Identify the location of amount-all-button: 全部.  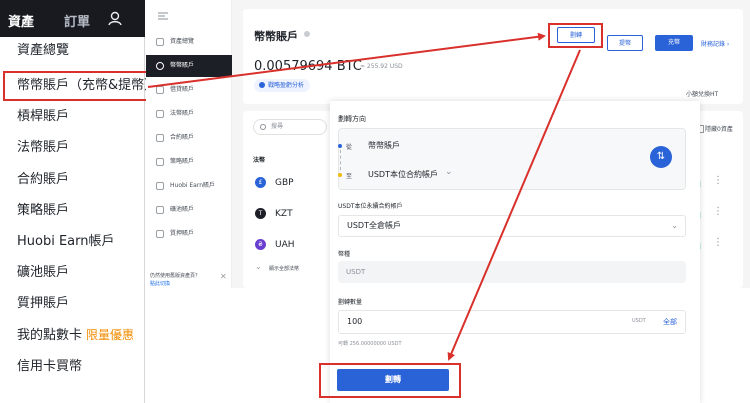
(670, 322).